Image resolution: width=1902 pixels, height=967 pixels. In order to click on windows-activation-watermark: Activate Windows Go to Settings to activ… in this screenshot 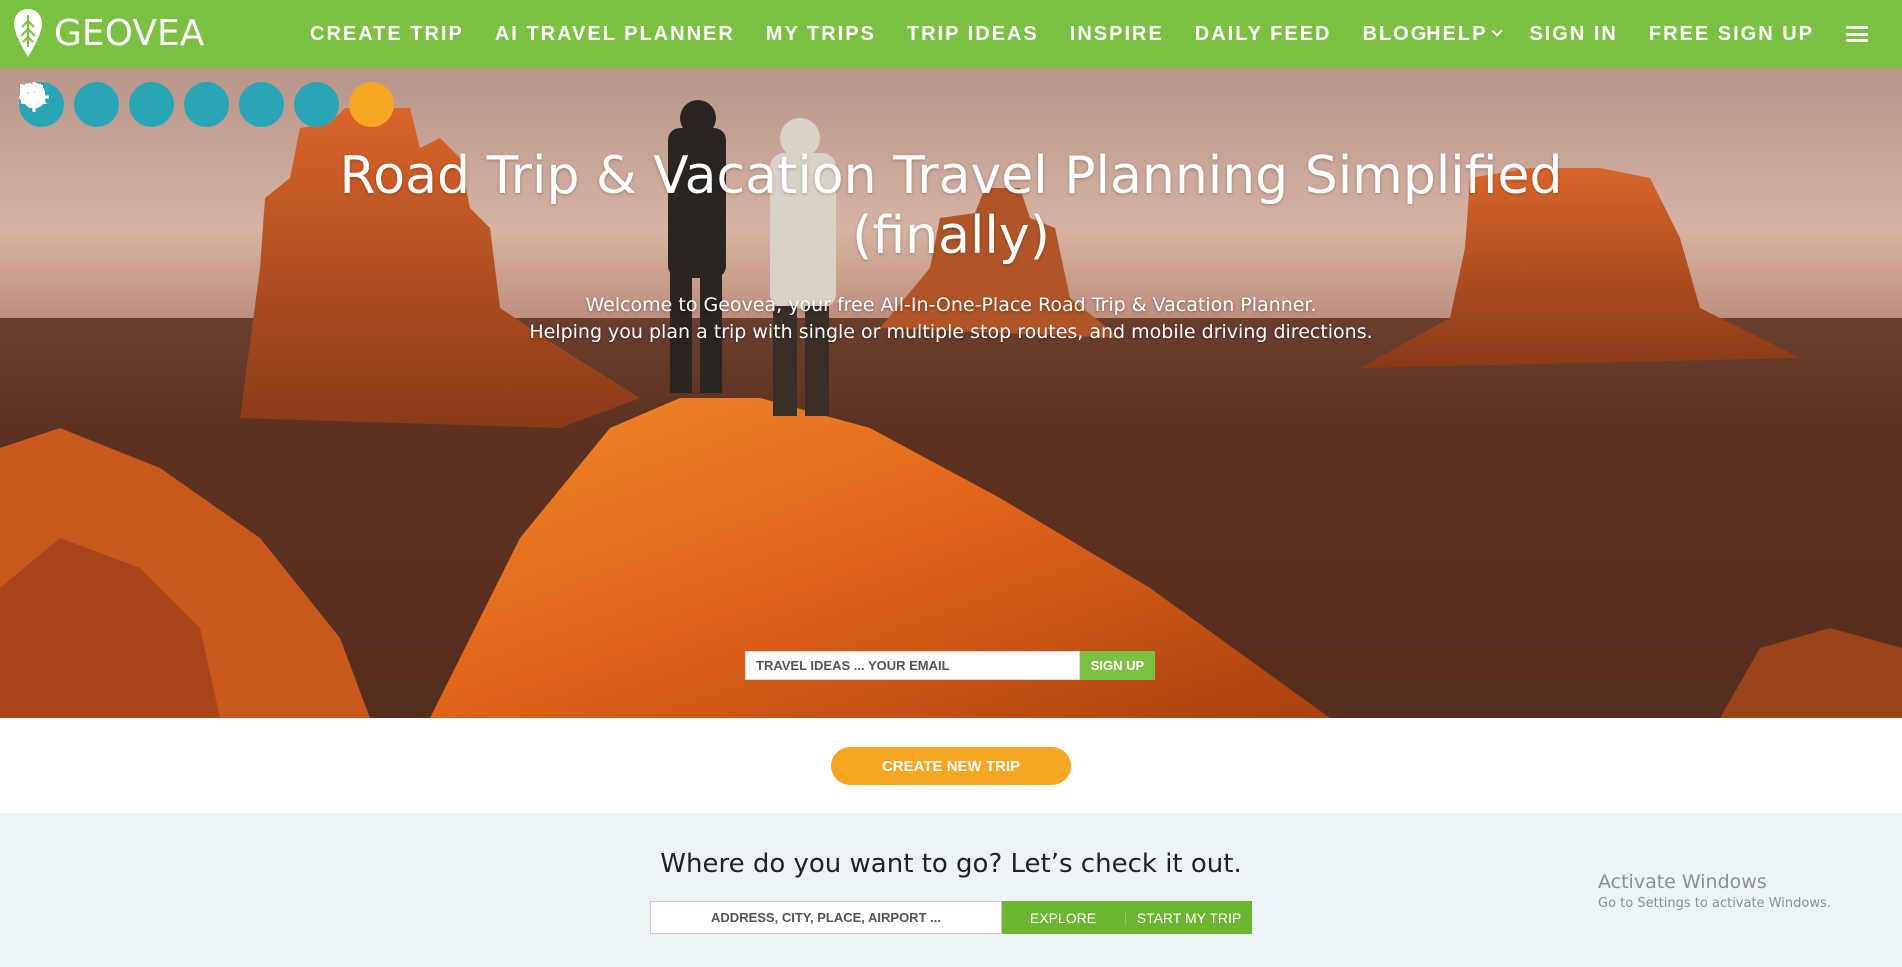, I will do `click(1714, 891)`.